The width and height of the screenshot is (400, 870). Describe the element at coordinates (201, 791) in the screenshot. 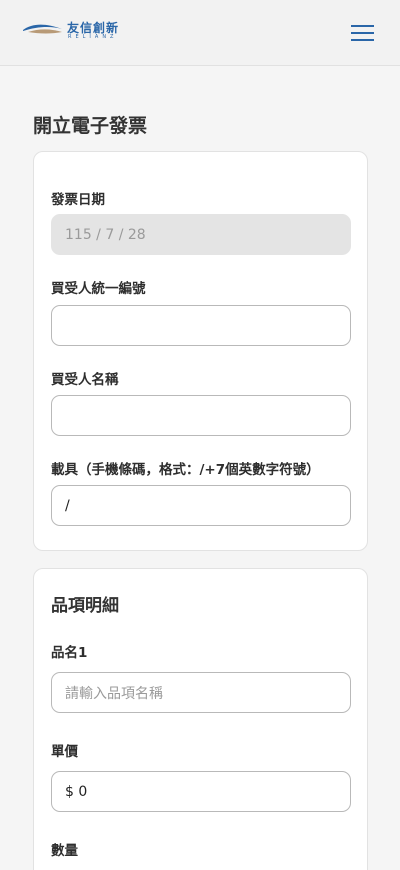

I see `unit-price-input: $ 0` at that location.